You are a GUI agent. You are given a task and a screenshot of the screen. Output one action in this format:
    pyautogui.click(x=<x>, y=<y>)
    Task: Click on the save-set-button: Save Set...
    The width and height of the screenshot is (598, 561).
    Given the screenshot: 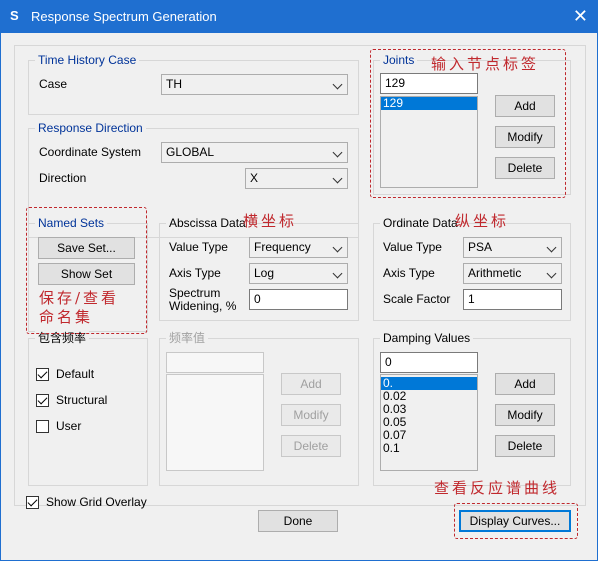 What is the action you would take?
    pyautogui.click(x=86, y=248)
    